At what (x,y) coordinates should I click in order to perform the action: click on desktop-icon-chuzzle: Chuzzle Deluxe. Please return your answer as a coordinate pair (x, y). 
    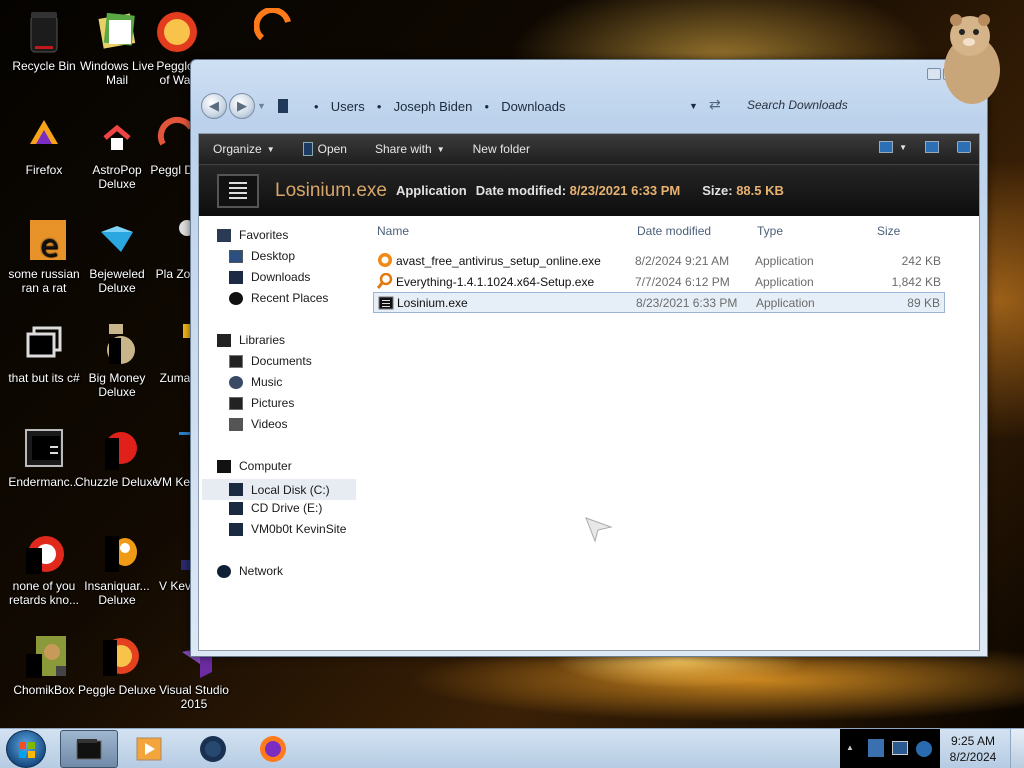
    Looking at the image, I should click on (117, 456).